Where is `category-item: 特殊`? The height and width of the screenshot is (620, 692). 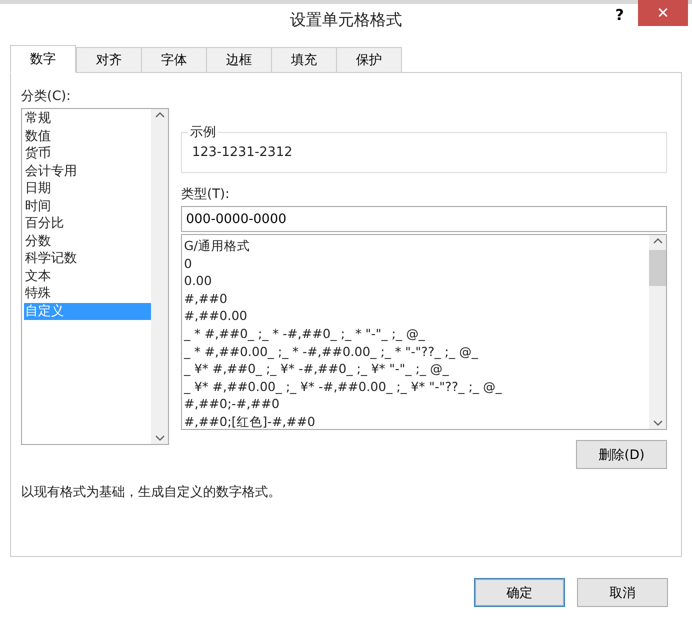 category-item: 特殊 is located at coordinates (87, 293).